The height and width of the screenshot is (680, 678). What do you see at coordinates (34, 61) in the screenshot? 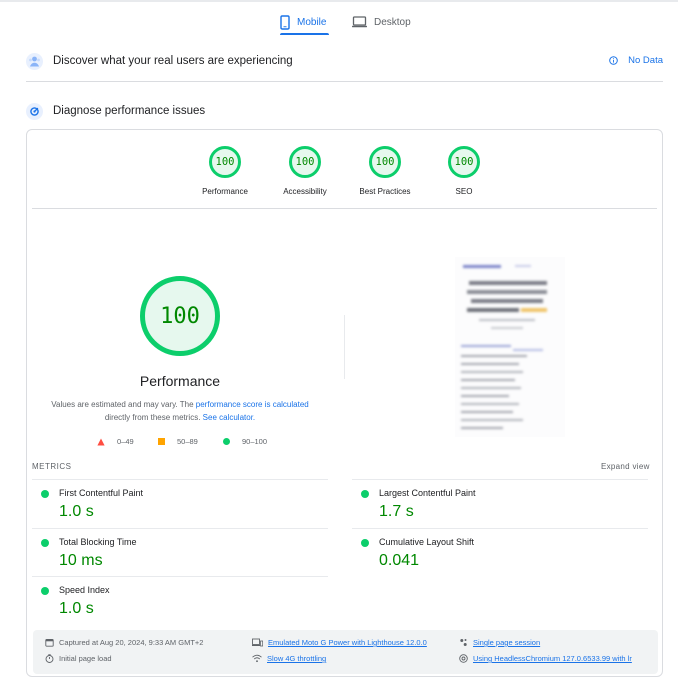
I see `users-icon` at bounding box center [34, 61].